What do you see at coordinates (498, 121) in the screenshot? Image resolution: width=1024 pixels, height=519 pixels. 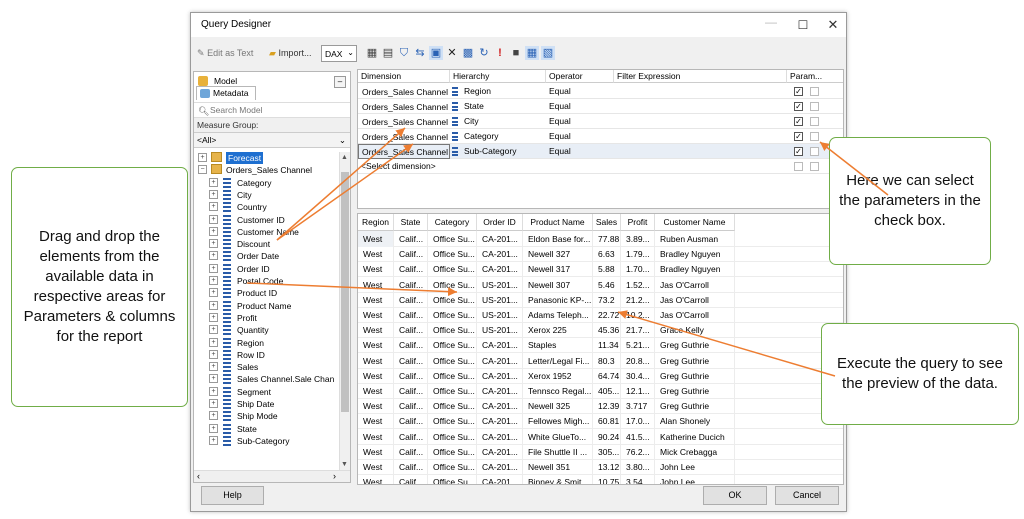 I see `filter-hierarchy-cell: City` at bounding box center [498, 121].